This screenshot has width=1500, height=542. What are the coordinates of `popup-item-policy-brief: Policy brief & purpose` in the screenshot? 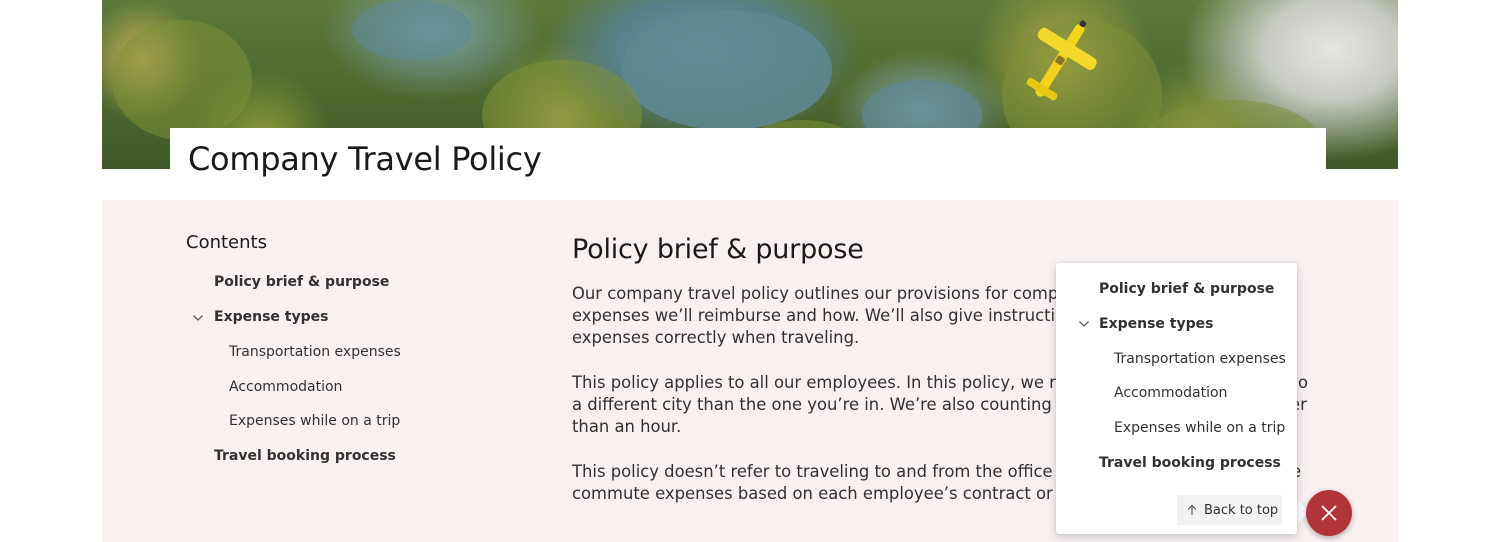 It's located at (1186, 289).